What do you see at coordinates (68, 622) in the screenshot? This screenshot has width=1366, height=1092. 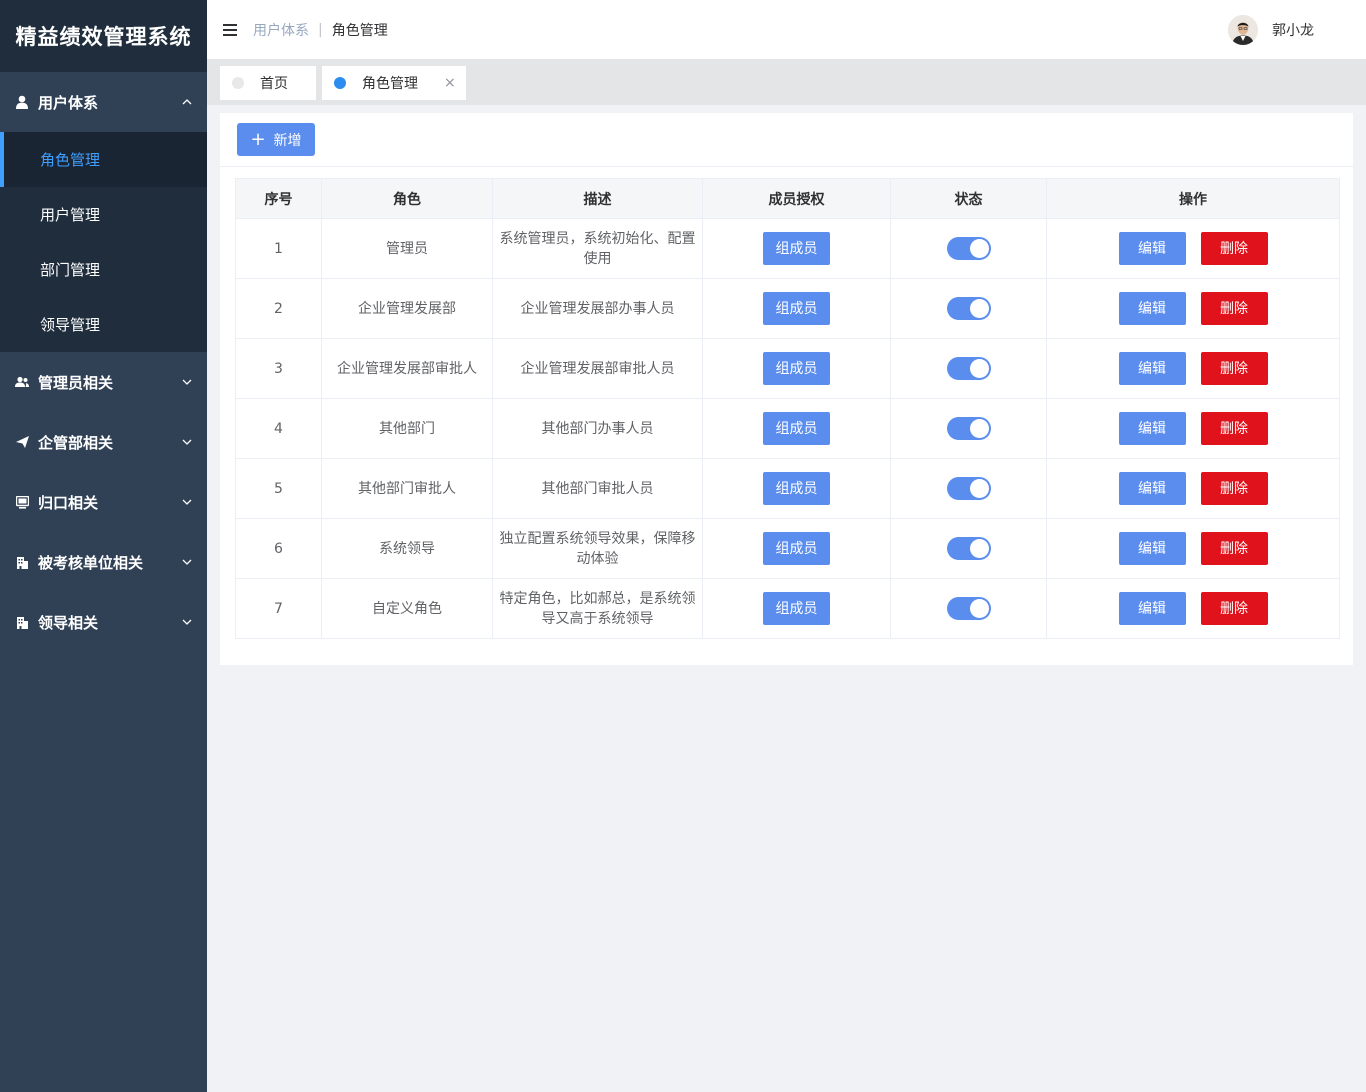 I see `menu-group-label: 领导相关` at bounding box center [68, 622].